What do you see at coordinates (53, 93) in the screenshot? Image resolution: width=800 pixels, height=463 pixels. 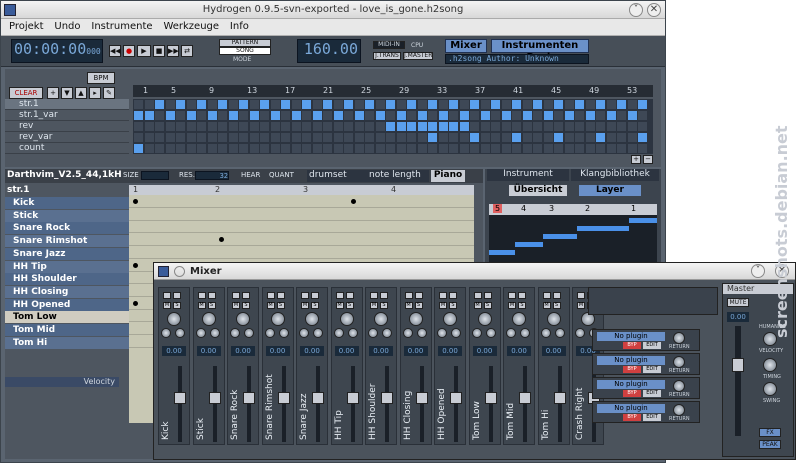 I see `add-pattern-button: +` at bounding box center [53, 93].